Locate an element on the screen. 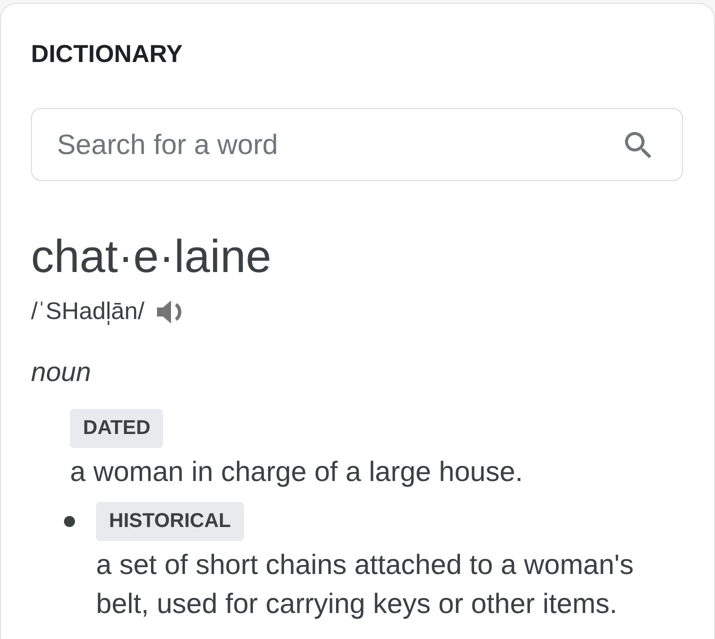 The image size is (715, 639). search-icon is located at coordinates (638, 145).